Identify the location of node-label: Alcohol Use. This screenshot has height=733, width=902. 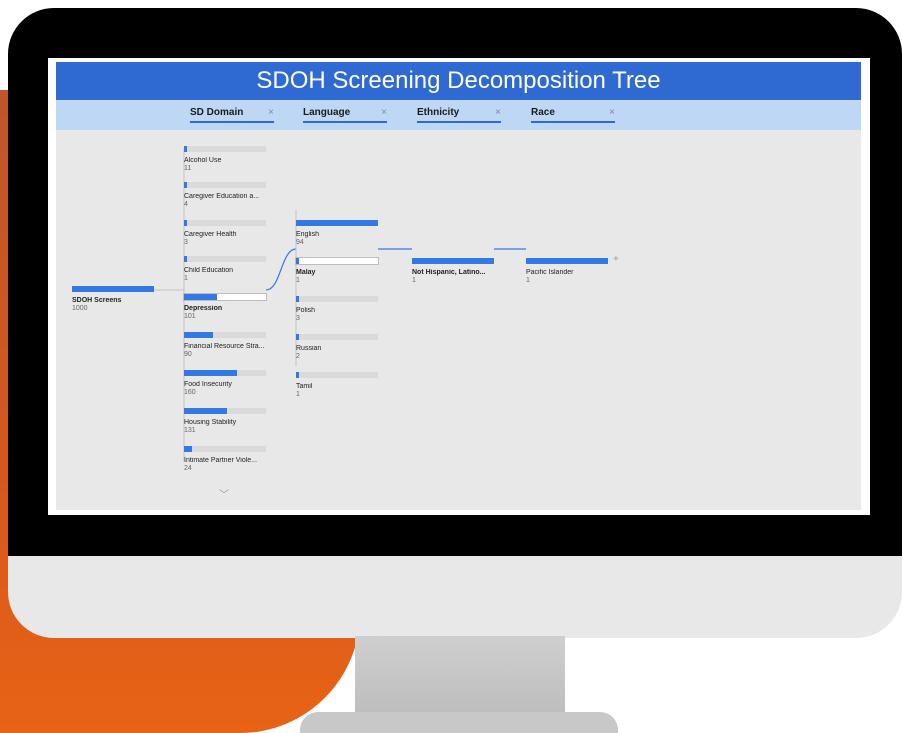
(203, 160).